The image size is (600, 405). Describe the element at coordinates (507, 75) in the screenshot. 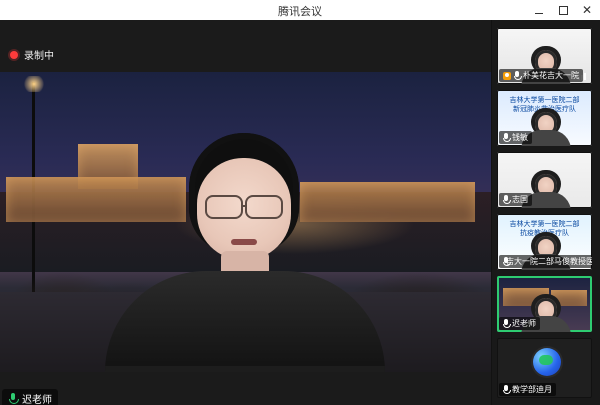

I see `host-badge-icon` at that location.